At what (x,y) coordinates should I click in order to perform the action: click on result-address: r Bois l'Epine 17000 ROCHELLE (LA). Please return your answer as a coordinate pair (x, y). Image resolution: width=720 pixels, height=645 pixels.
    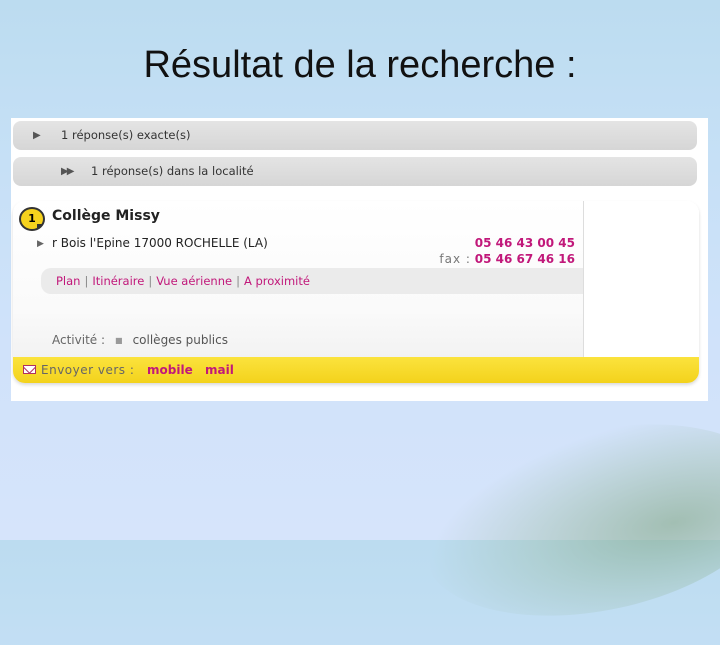
    Looking at the image, I should click on (160, 243).